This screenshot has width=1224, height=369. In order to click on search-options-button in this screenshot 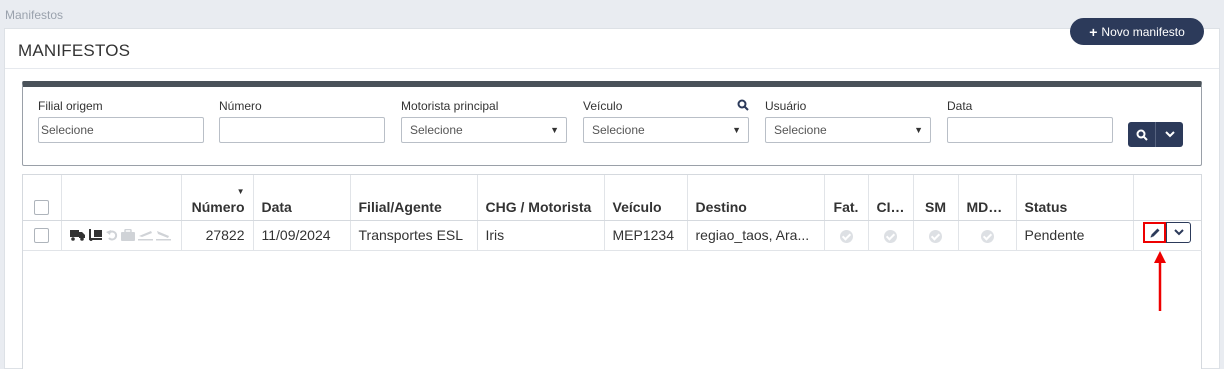, I will do `click(1169, 134)`.